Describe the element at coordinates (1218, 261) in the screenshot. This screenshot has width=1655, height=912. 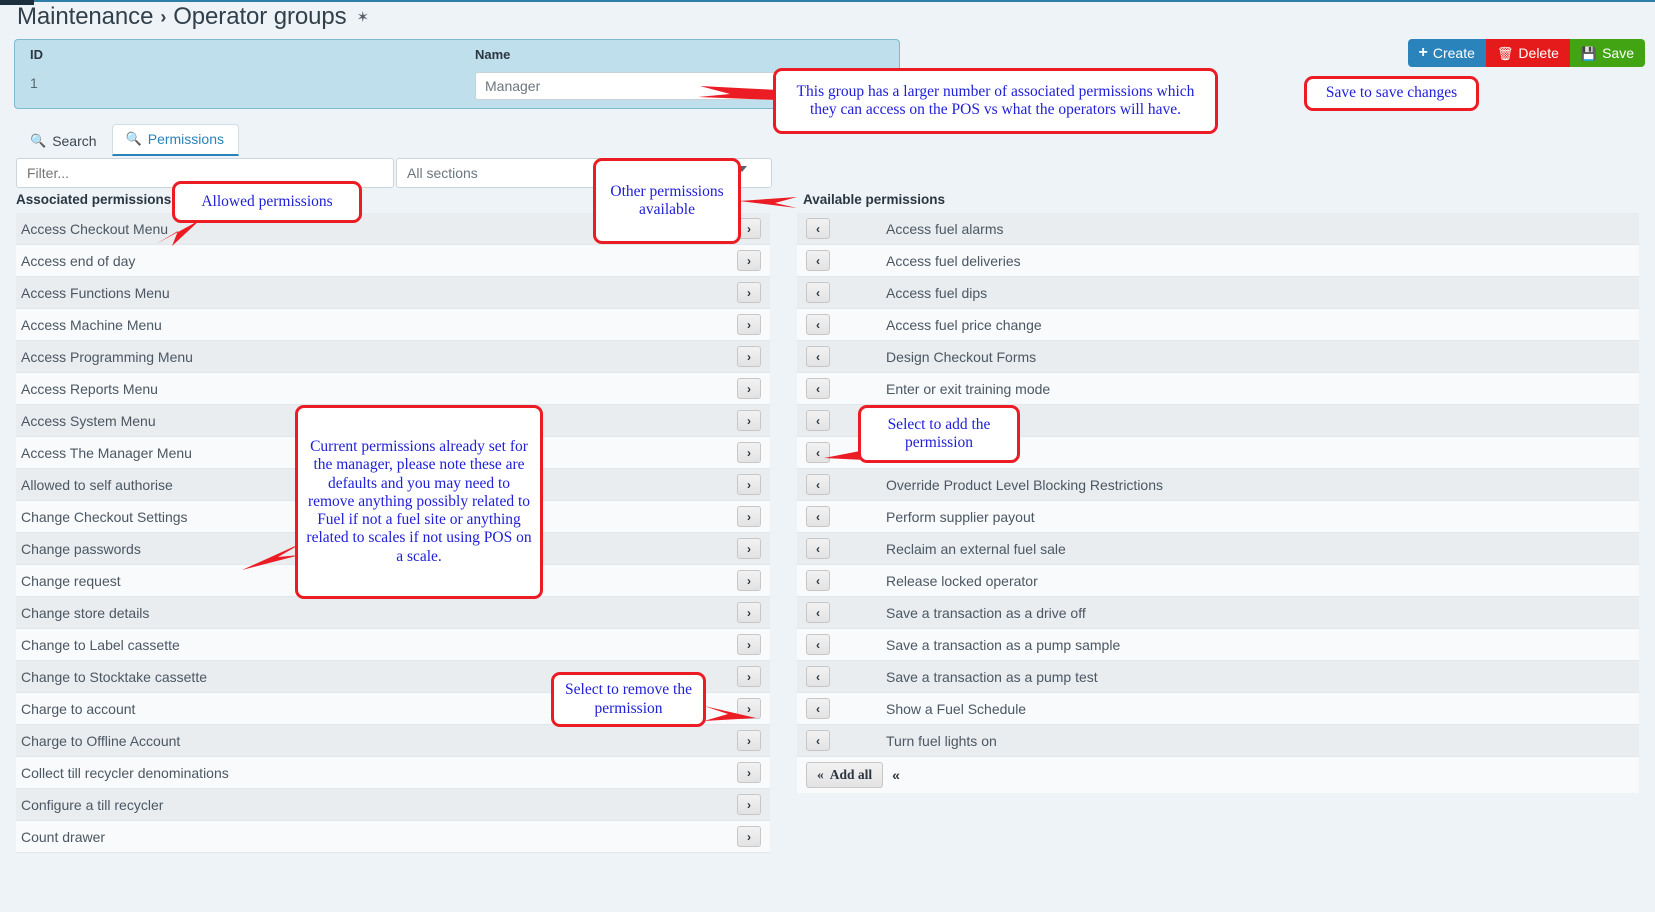
I see `permission-row: ‹ Access fuel deliveries` at that location.